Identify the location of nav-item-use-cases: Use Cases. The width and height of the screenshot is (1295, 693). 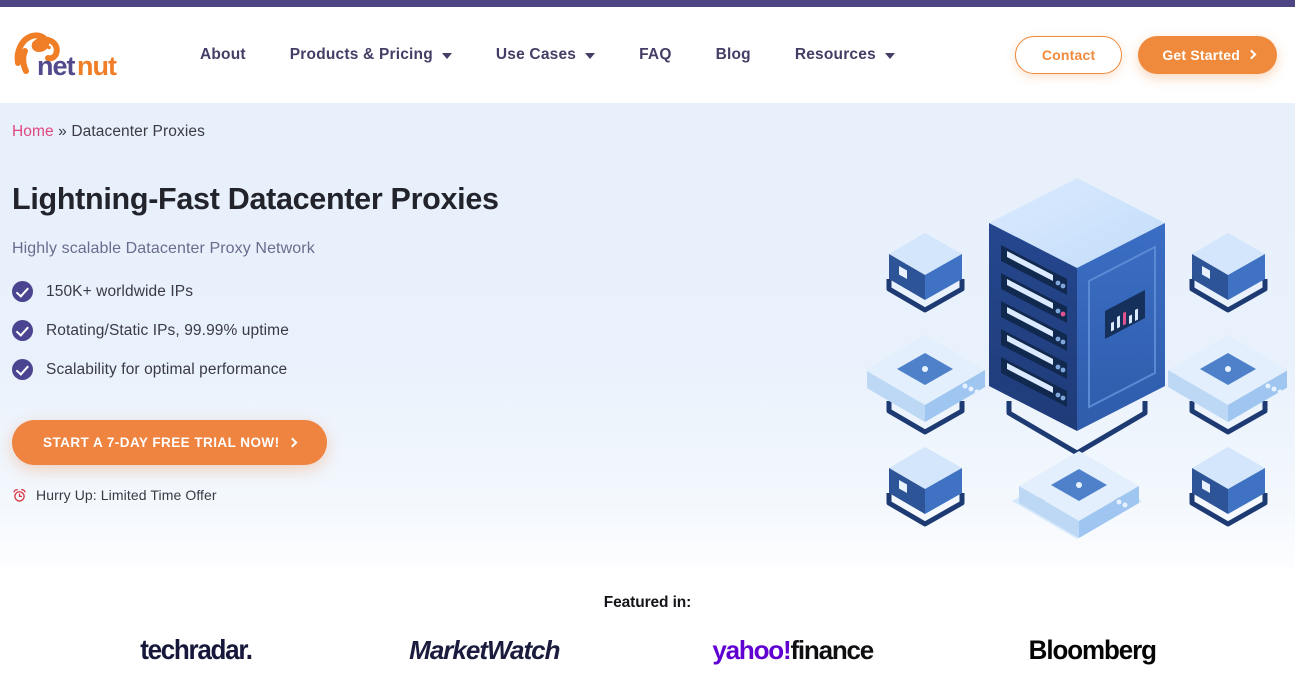
(545, 55).